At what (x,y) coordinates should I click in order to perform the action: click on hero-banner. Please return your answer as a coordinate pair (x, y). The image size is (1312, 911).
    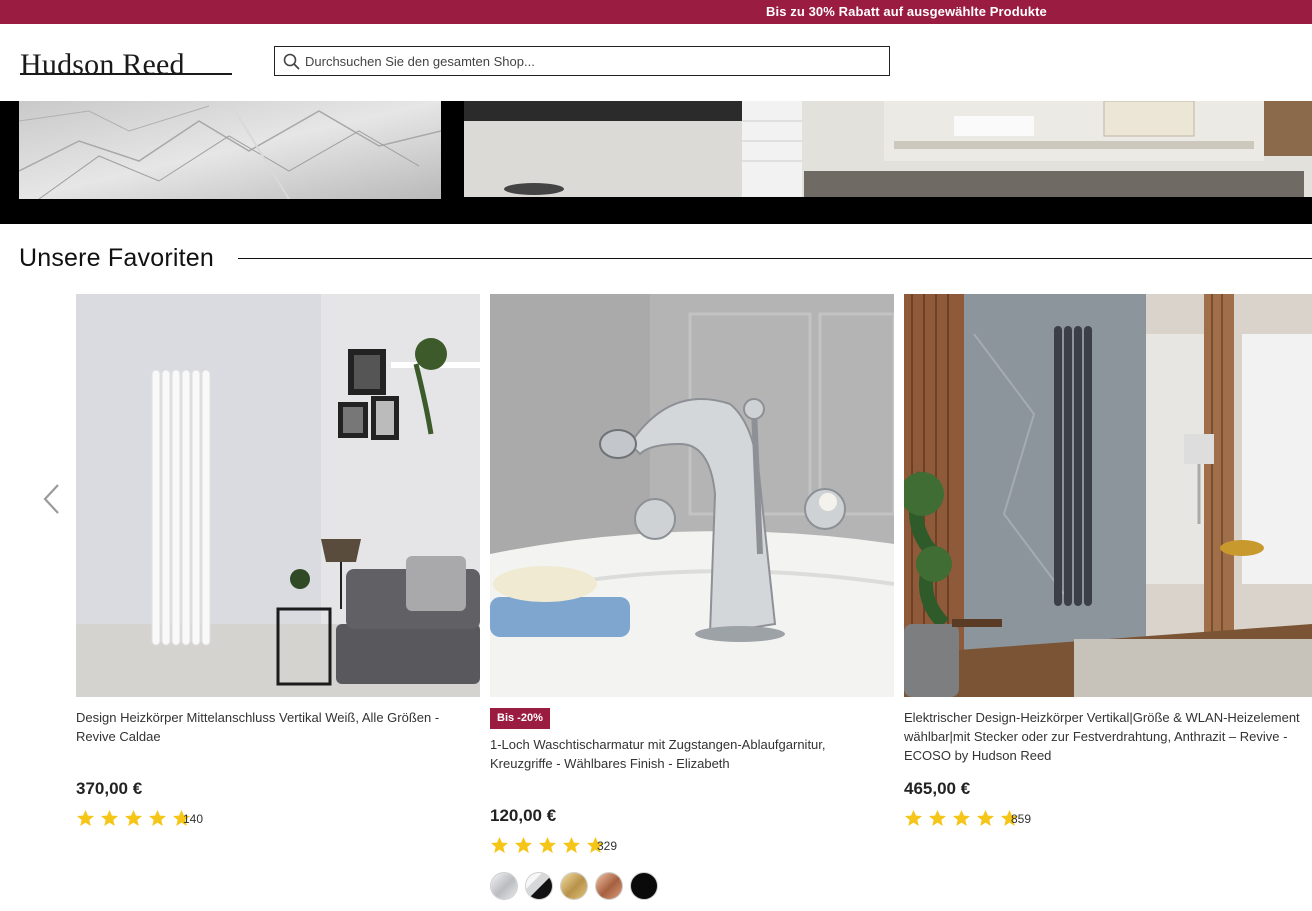
    Looking at the image, I should click on (656, 162).